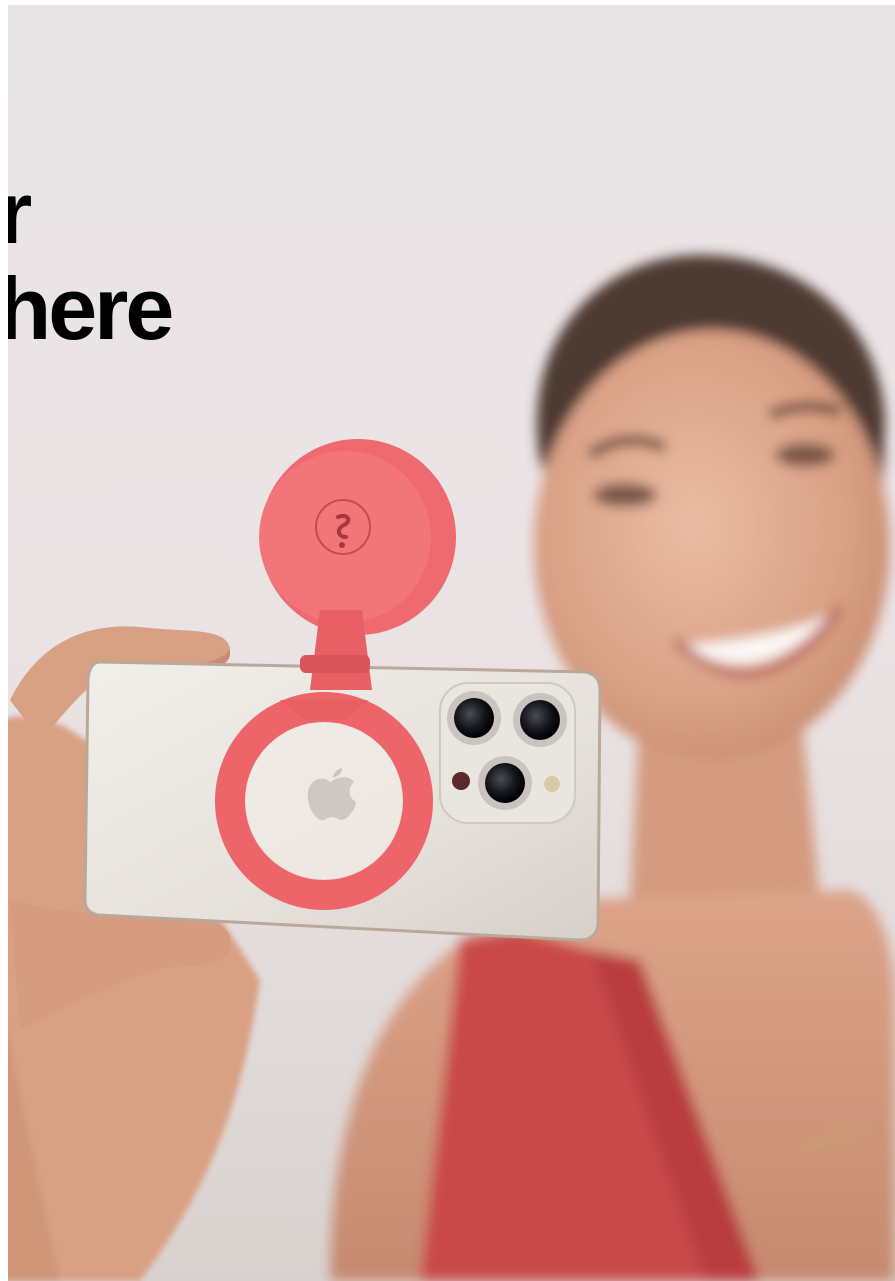  What do you see at coordinates (343, 530) in the screenshot?
I see `brand-logo-icon` at bounding box center [343, 530].